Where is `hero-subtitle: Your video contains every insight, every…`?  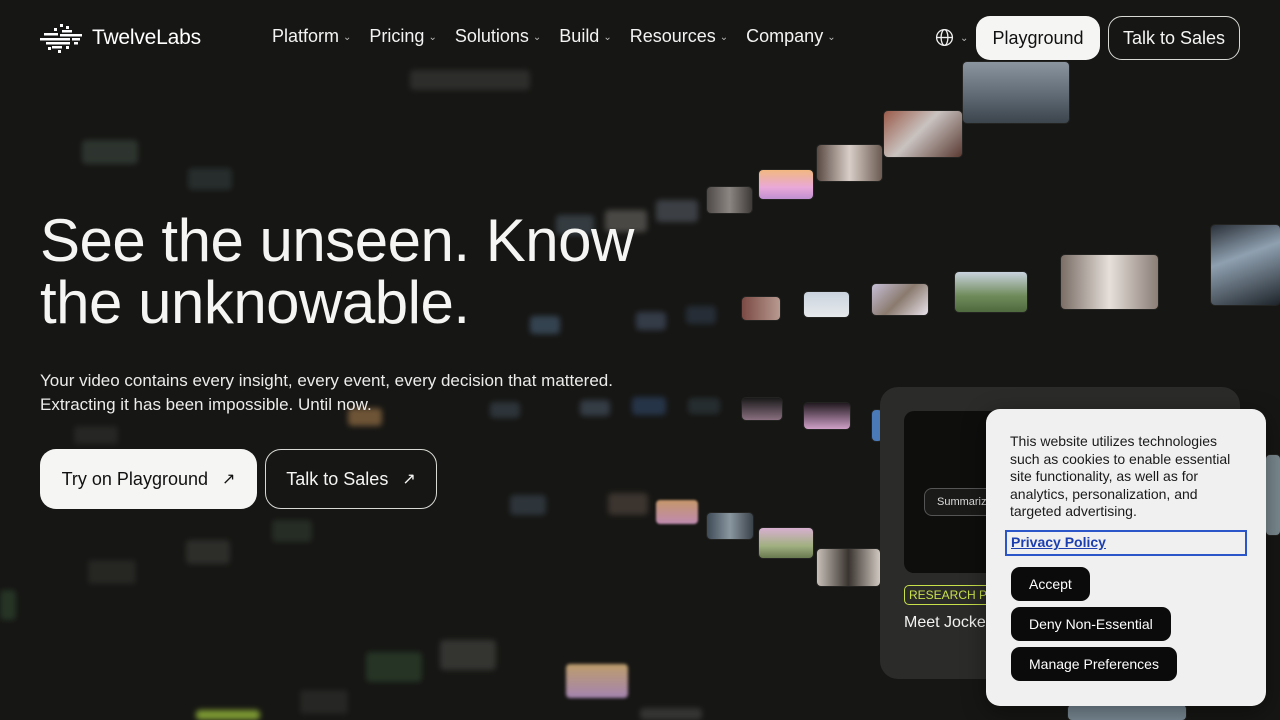
hero-subtitle: Your video contains every insight, every… is located at coordinates (360, 393).